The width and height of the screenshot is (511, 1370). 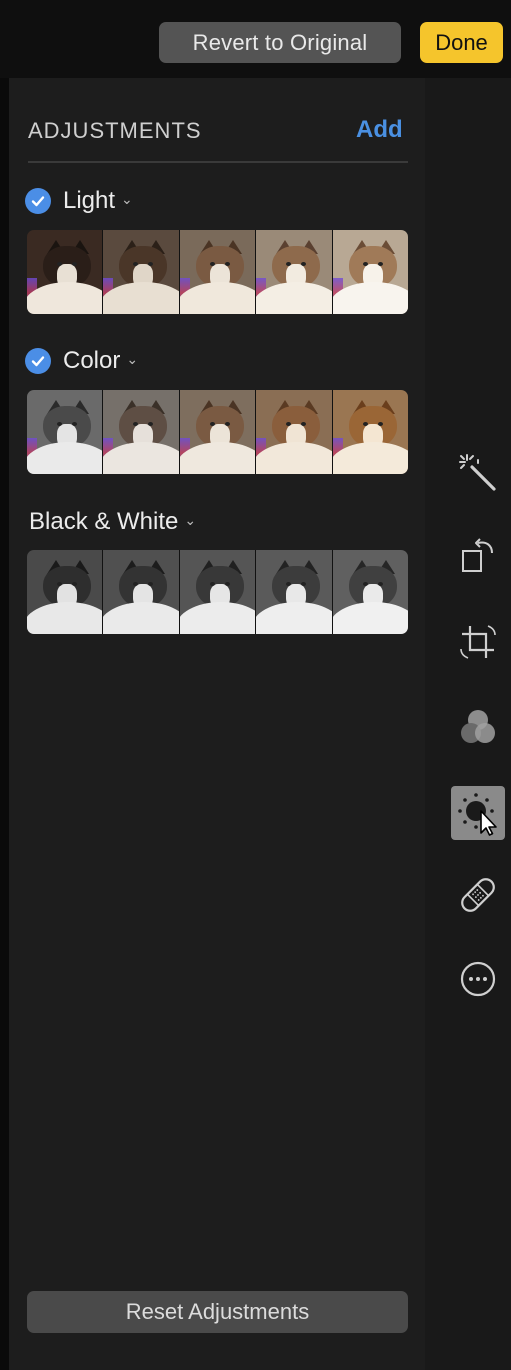 I want to click on section-bw-title: Black & White, so click(x=104, y=521).